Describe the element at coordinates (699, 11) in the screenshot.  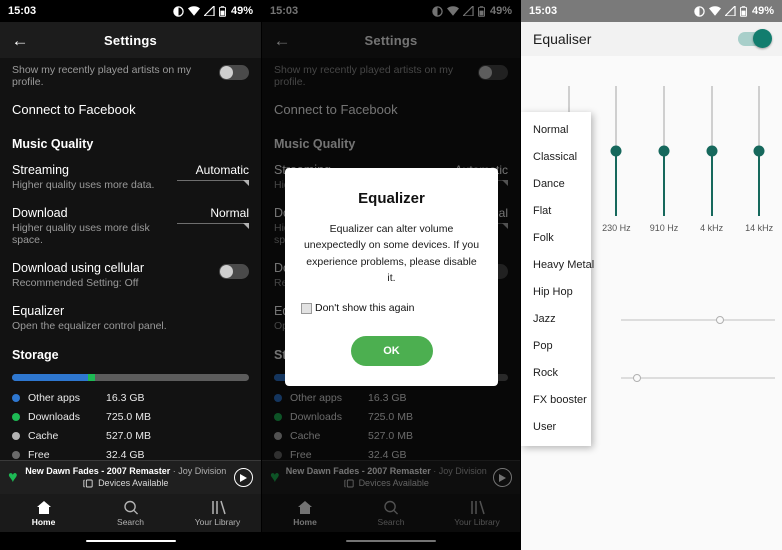
I see `dnd-icon` at that location.